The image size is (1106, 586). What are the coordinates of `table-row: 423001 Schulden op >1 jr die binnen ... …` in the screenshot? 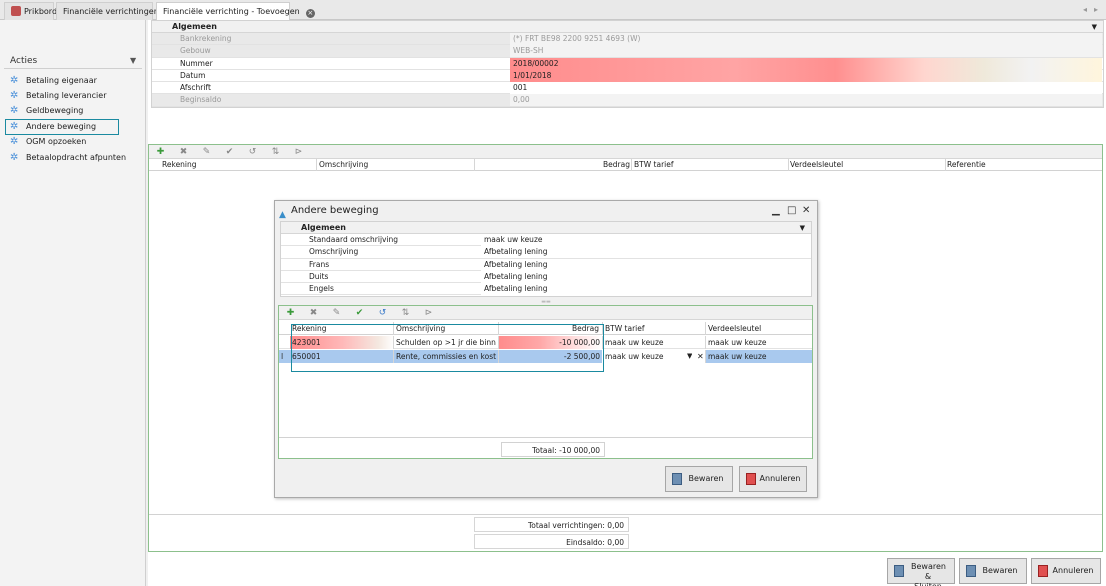 It's located at (545, 342).